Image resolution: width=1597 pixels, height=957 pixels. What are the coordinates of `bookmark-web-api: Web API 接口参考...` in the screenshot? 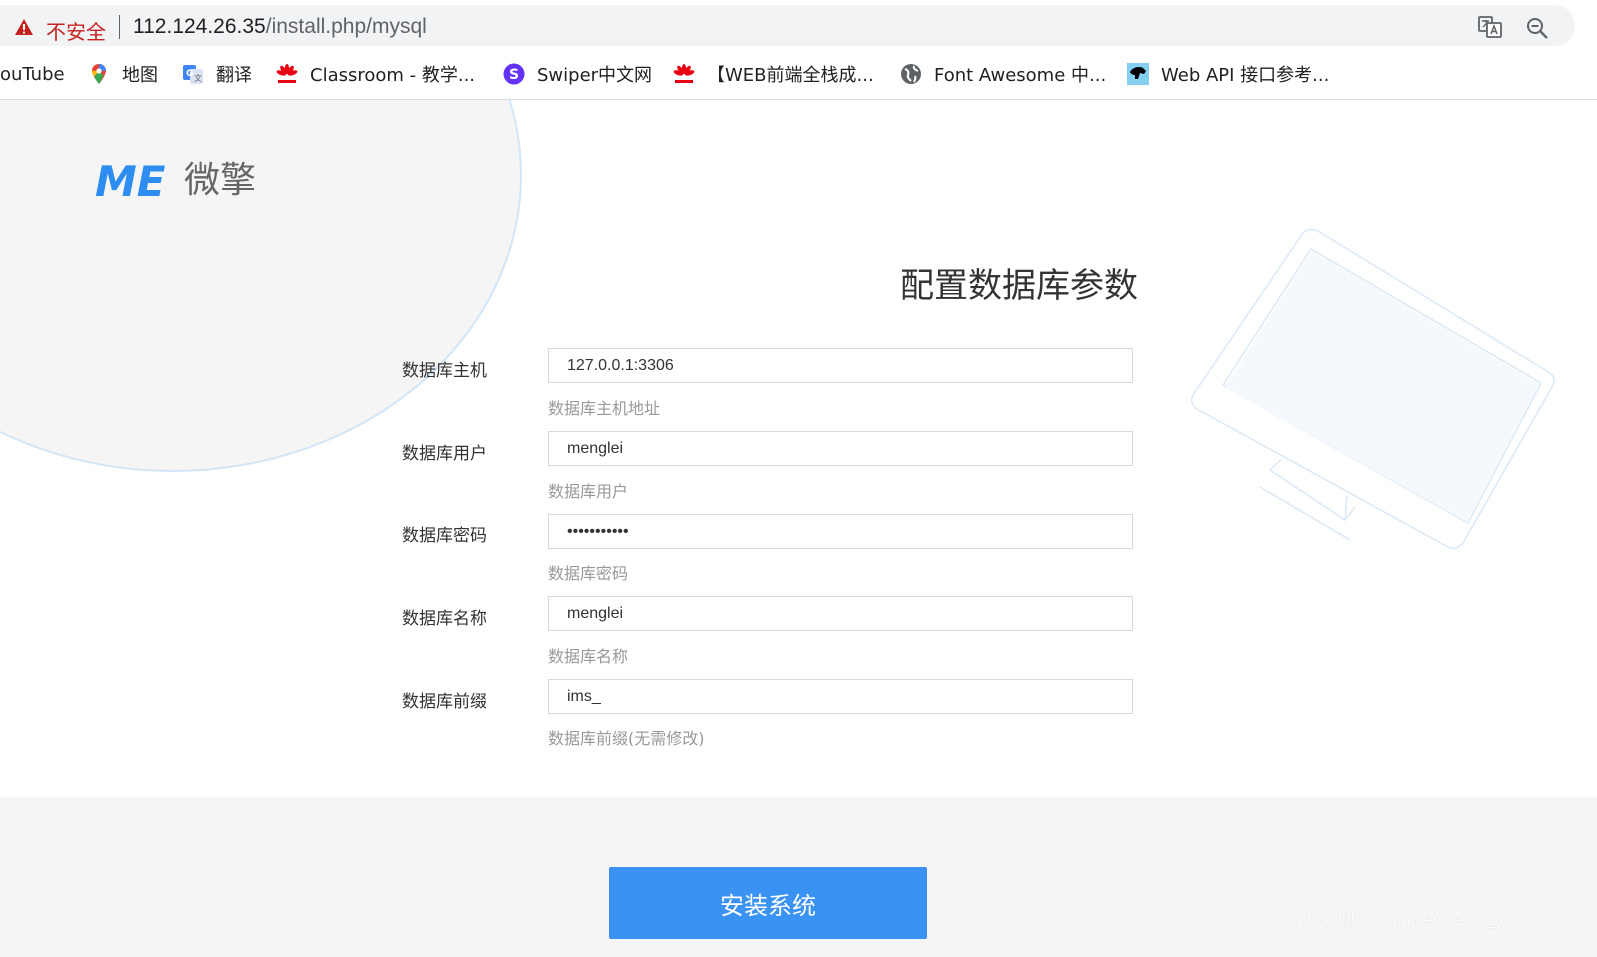 It's located at (1228, 74).